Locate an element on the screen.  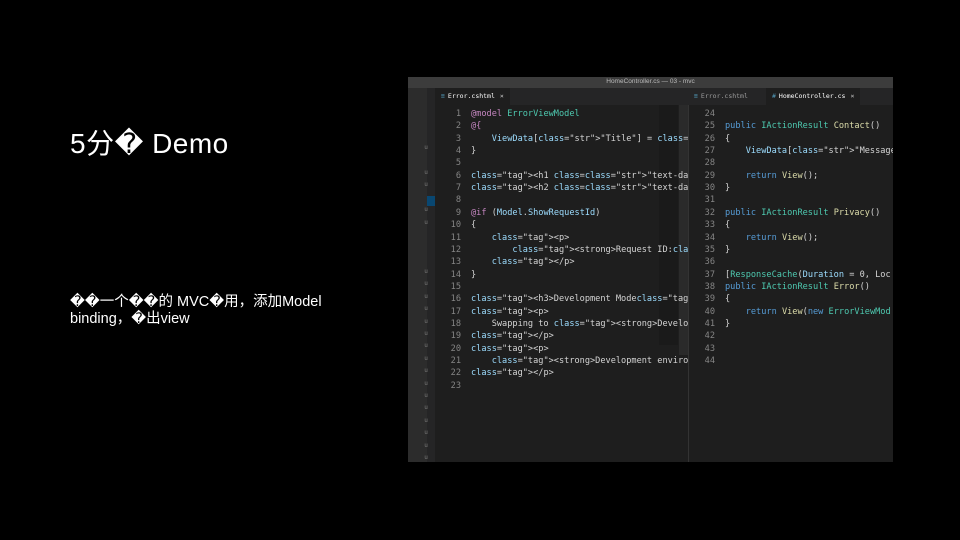
code-line: 39 { is located at coordinates (710, 299).